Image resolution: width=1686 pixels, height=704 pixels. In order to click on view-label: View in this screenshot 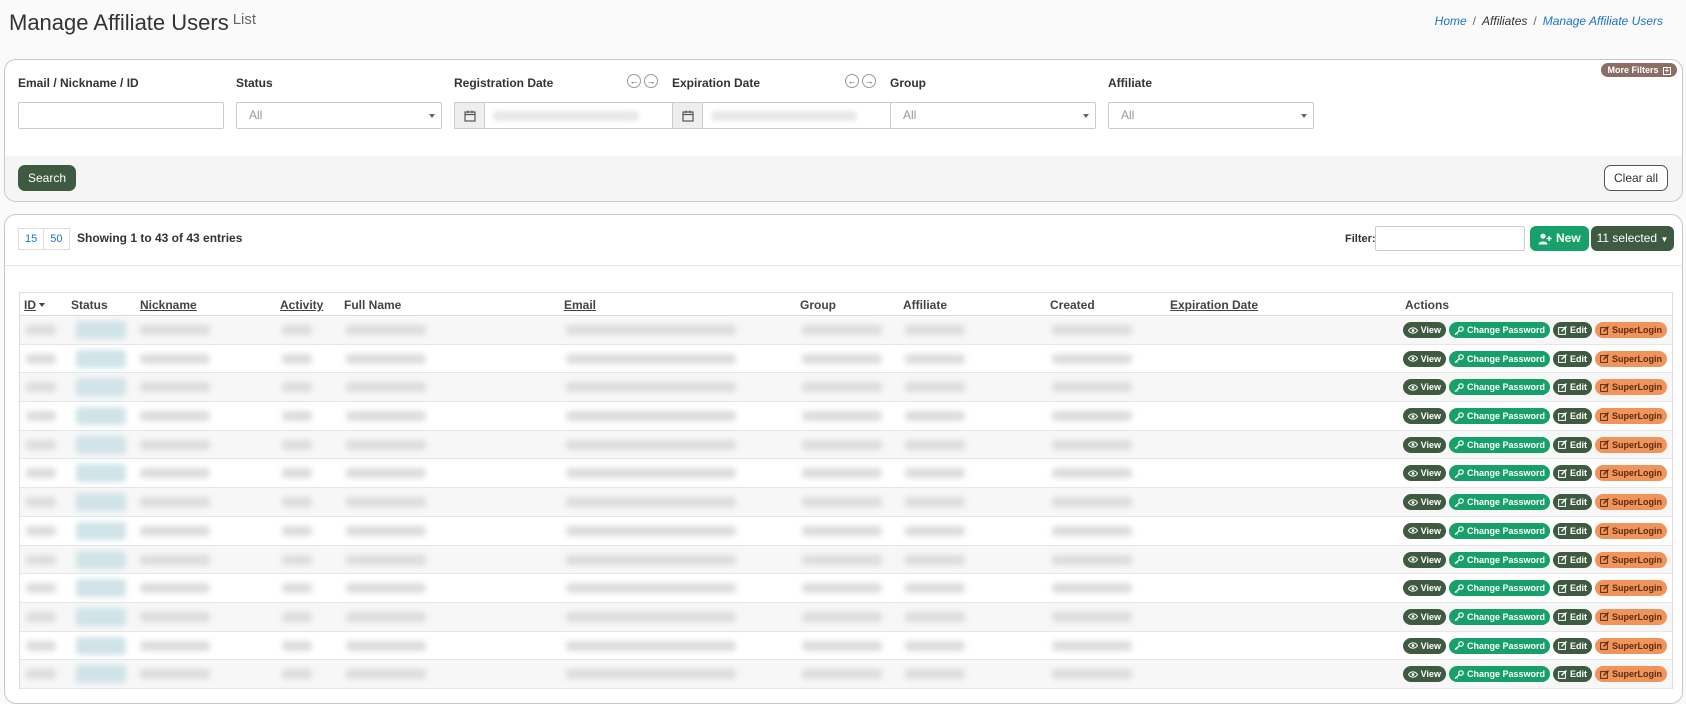, I will do `click(1430, 330)`.